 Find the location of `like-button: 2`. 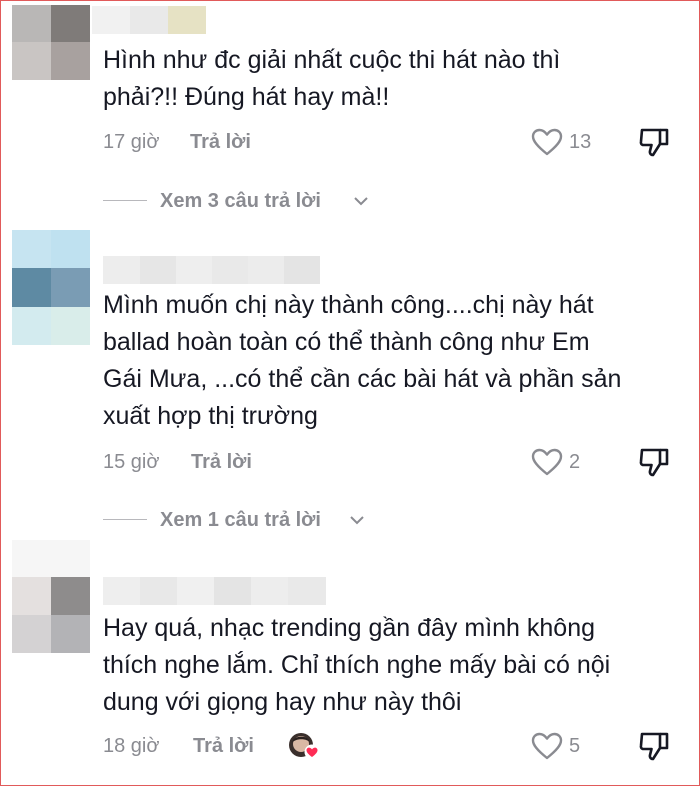

like-button: 2 is located at coordinates (566, 462).